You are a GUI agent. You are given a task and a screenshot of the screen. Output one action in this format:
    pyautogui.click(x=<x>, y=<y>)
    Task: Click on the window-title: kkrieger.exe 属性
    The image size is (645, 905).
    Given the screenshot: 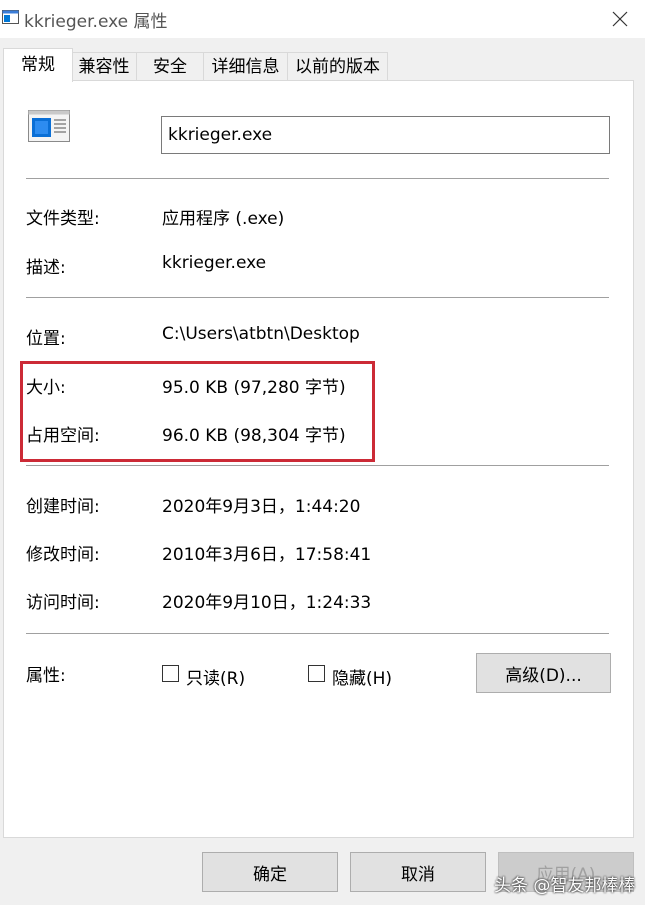 What is the action you would take?
    pyautogui.click(x=96, y=22)
    